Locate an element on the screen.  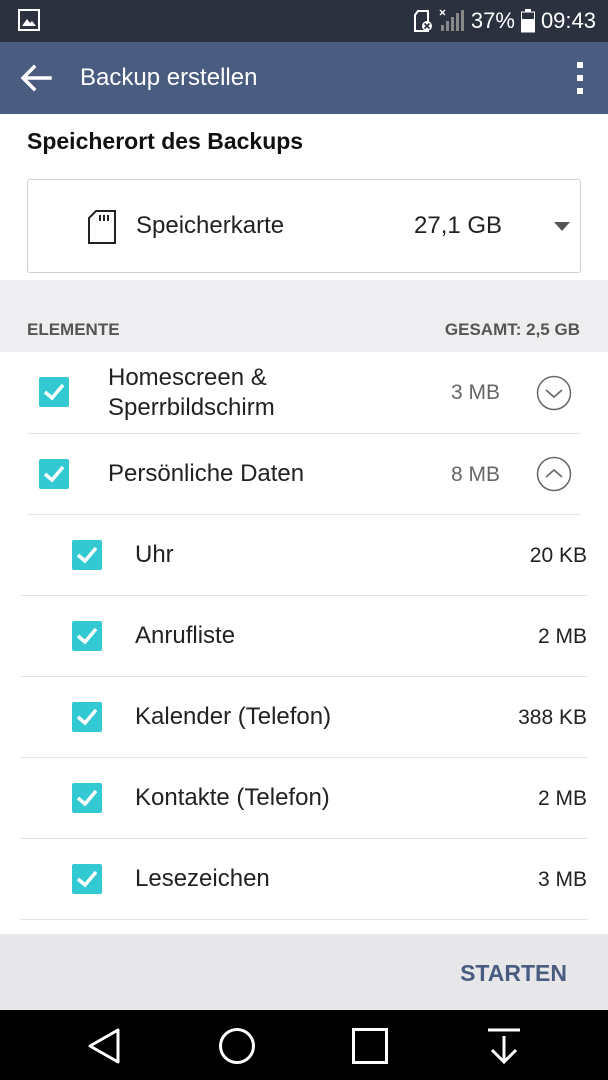
nav-recents-icon is located at coordinates (370, 1046).